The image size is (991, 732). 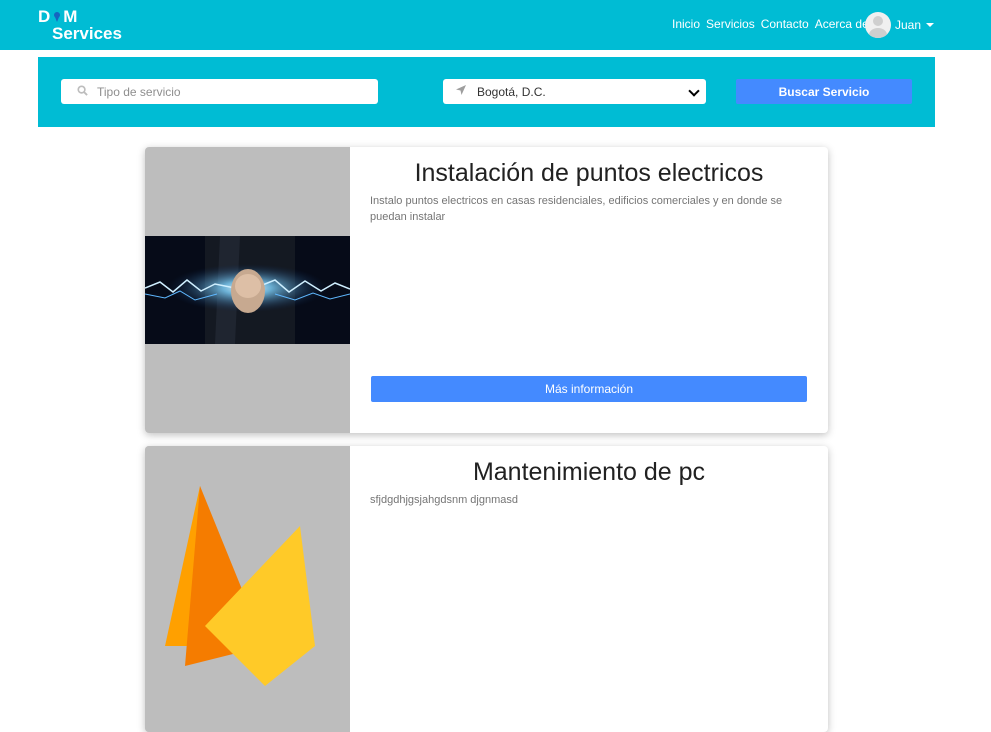 What do you see at coordinates (45, 16) in the screenshot?
I see `logo-letter-d: D` at bounding box center [45, 16].